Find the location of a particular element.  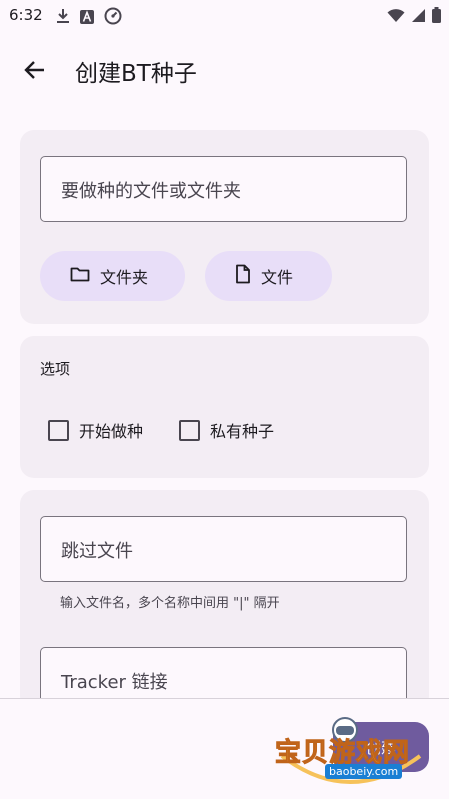

arrow-left-icon is located at coordinates (35, 70).